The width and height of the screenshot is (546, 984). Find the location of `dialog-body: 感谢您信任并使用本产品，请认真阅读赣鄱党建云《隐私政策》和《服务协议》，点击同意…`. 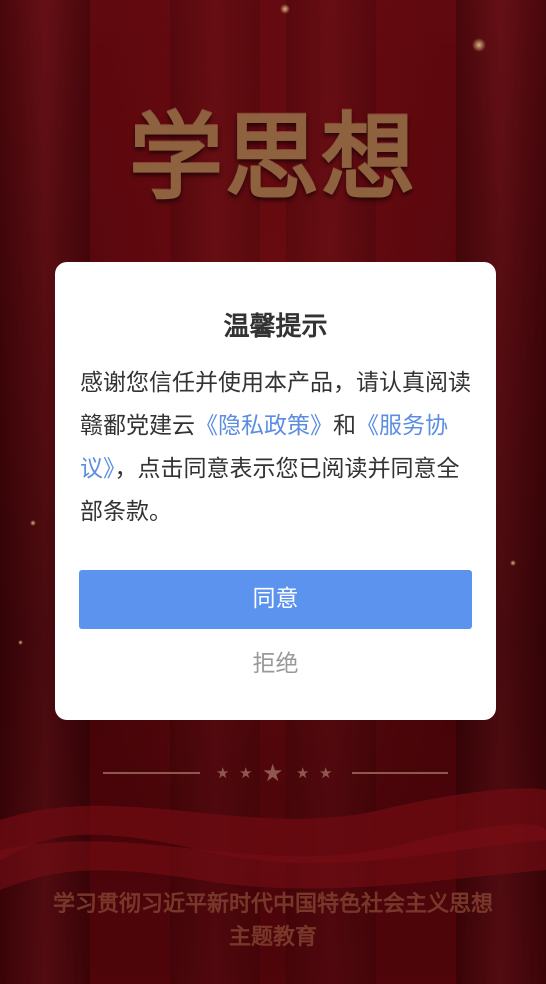

dialog-body: 感谢您信任并使用本产品，请认真阅读赣鄱党建云《隐私政策》和《服务协议》，点击同意… is located at coordinates (276, 448).